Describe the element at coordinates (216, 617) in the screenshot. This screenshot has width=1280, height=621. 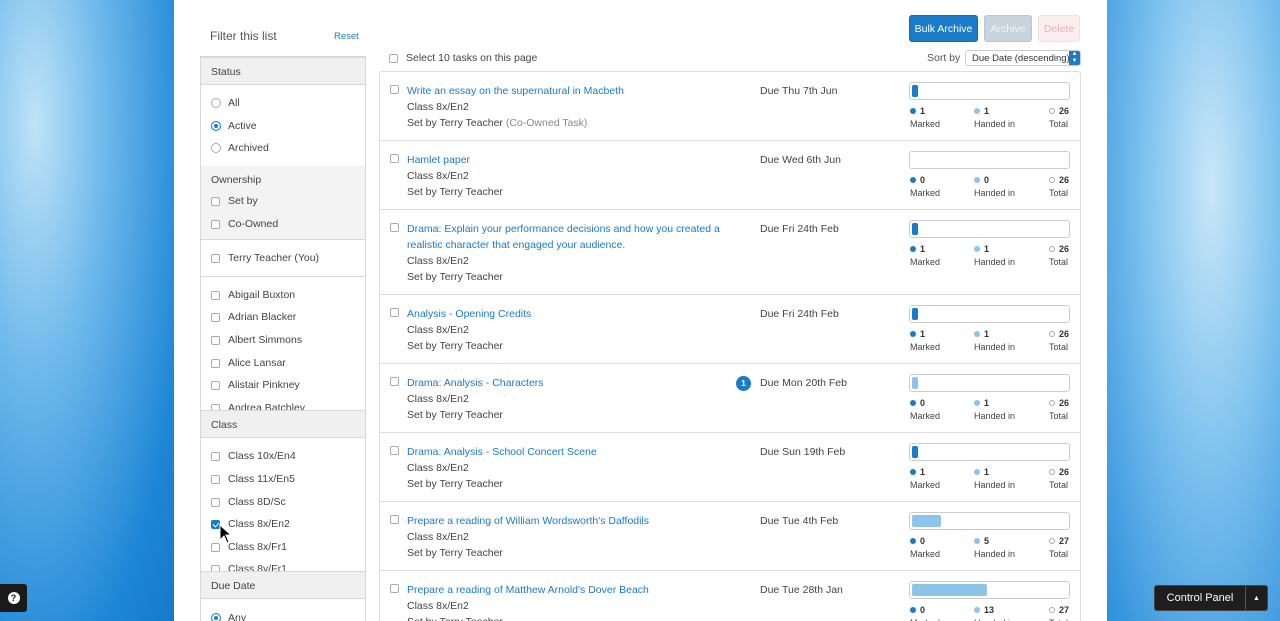
I see `radio-any` at that location.